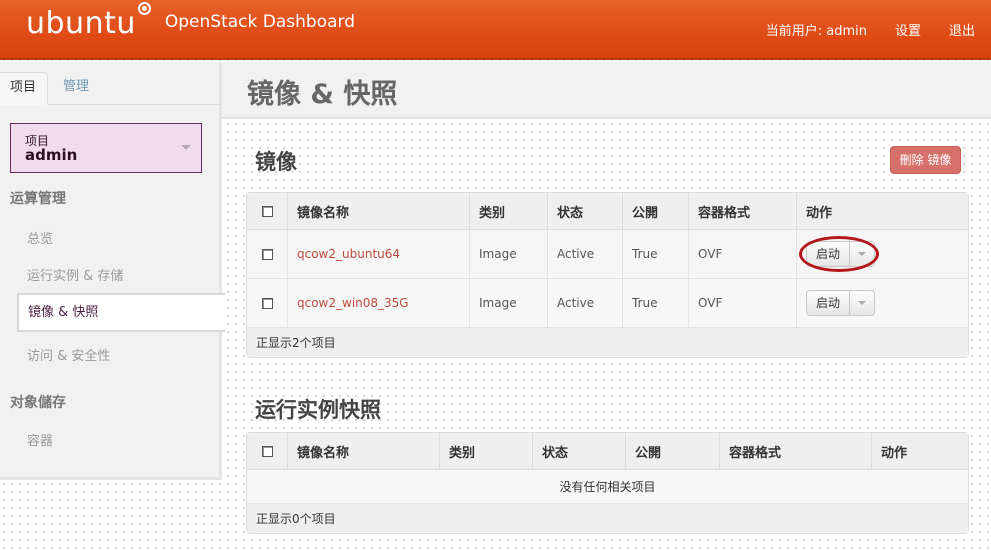 The image size is (991, 550). What do you see at coordinates (38, 403) in the screenshot?
I see `nav-heading-object-store: 对象儲存` at bounding box center [38, 403].